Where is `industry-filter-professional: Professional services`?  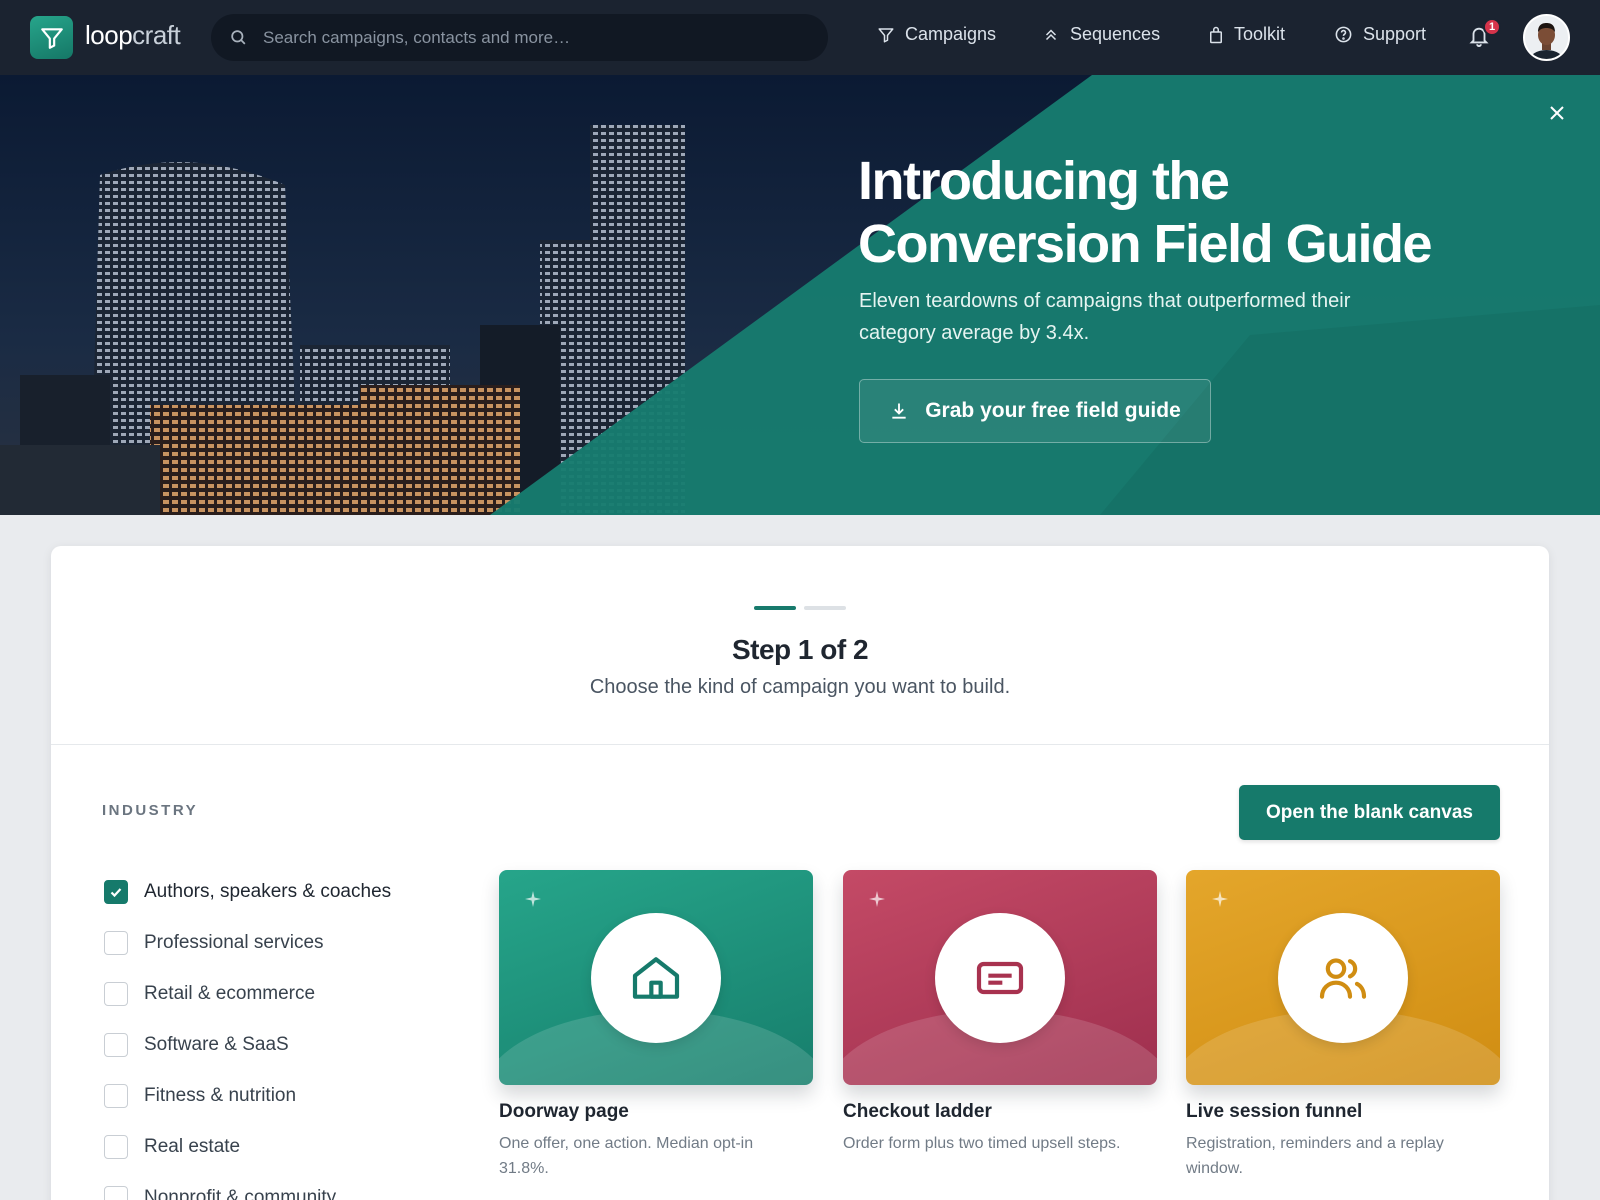
industry-filter-professional: Professional services is located at coordinates (214, 943).